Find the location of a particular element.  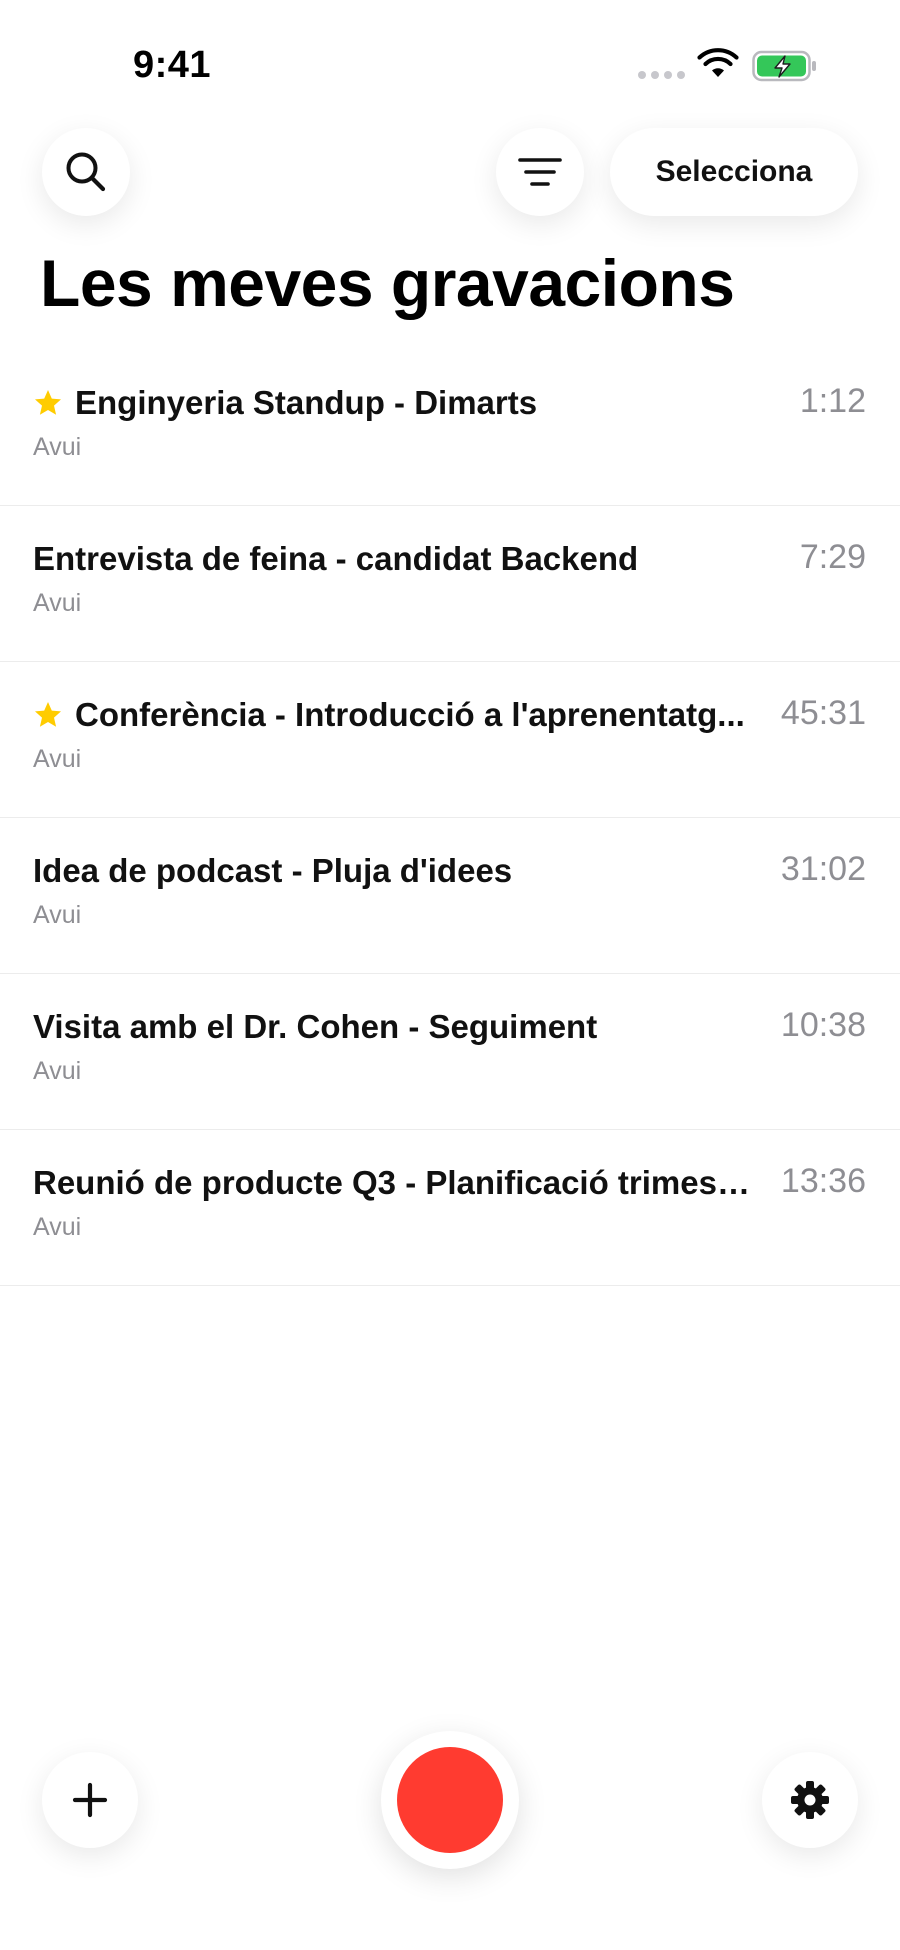

recording-title: Entrevista de feina - candidat Backend is located at coordinates (336, 558).